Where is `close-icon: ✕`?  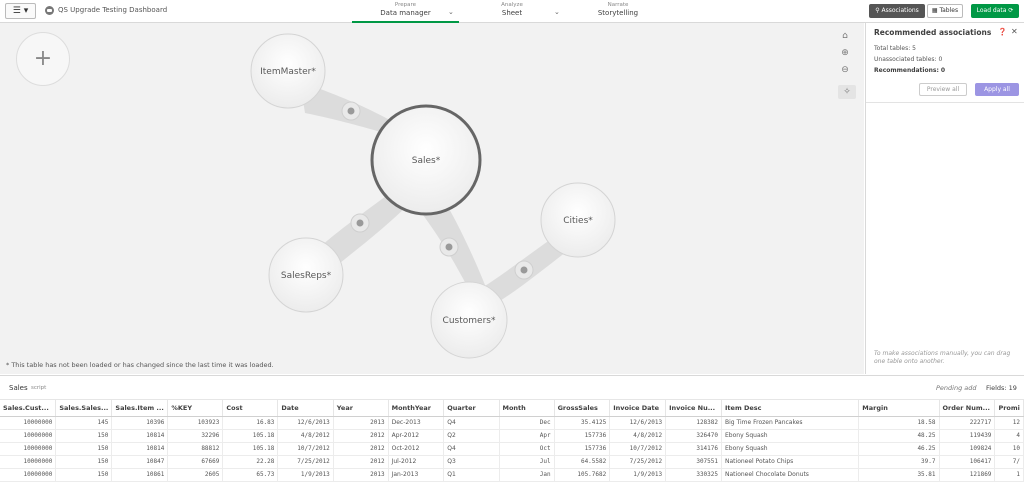 close-icon: ✕ is located at coordinates (1014, 31).